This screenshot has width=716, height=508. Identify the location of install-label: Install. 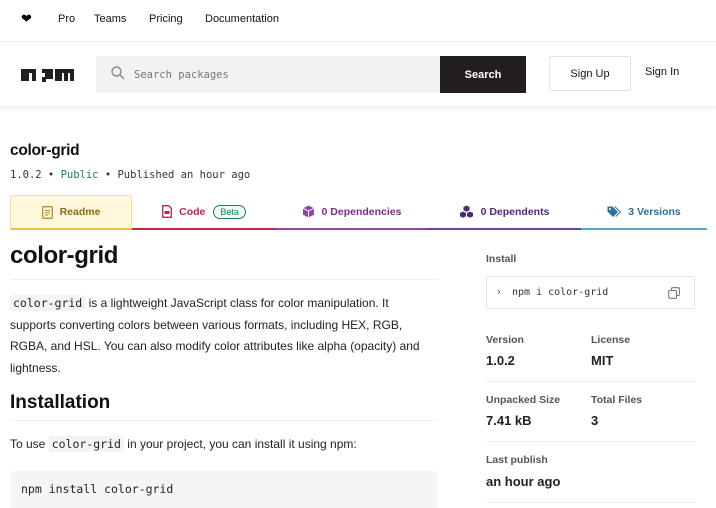
(501, 259).